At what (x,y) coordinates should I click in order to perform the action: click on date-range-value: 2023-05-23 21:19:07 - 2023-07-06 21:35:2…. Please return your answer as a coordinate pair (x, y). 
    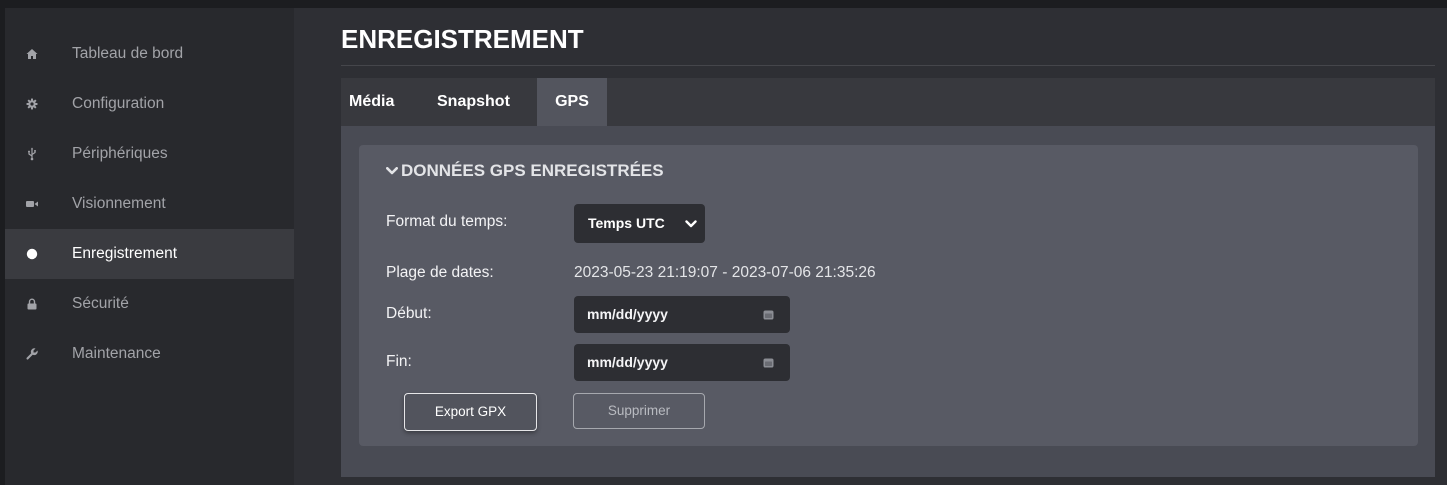
    Looking at the image, I should click on (725, 272).